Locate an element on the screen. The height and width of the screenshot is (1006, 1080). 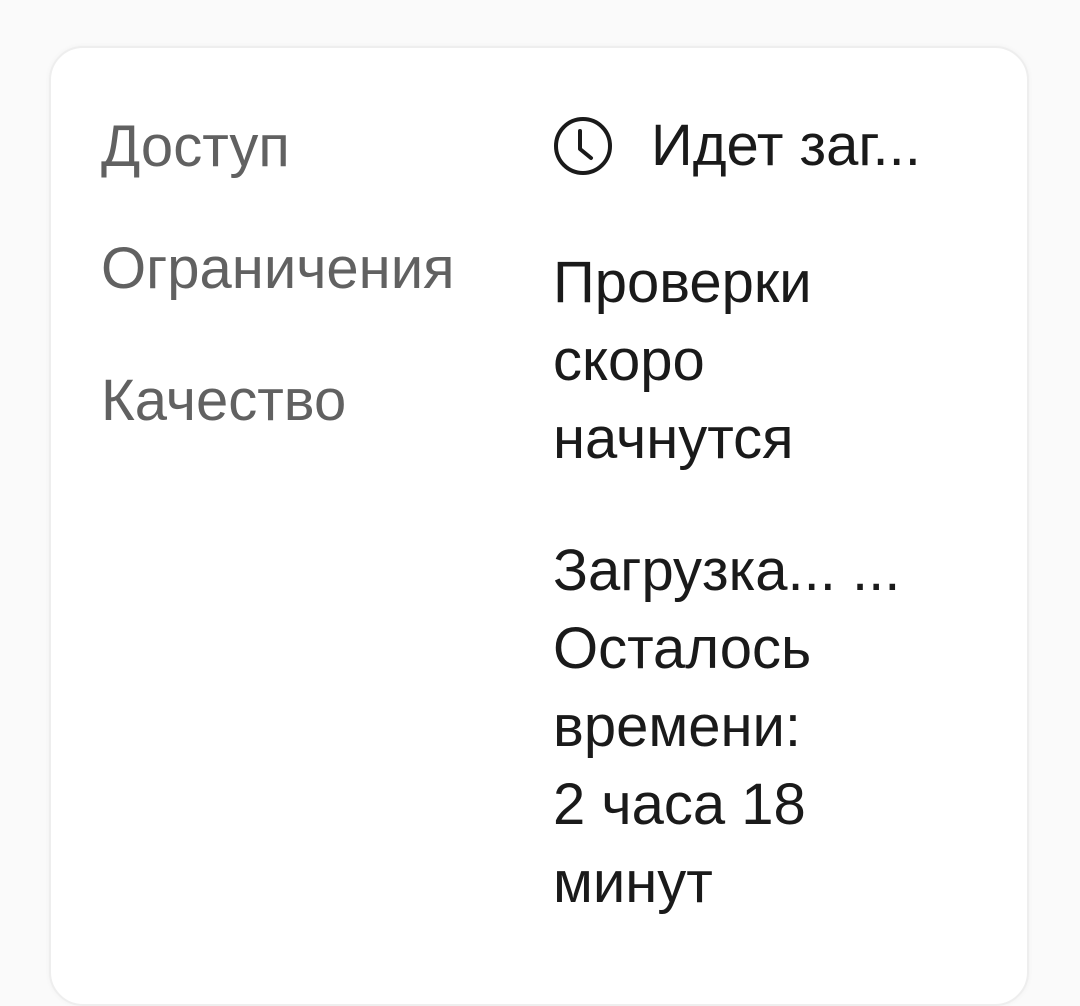
quality-line: минут is located at coordinates (633, 882).